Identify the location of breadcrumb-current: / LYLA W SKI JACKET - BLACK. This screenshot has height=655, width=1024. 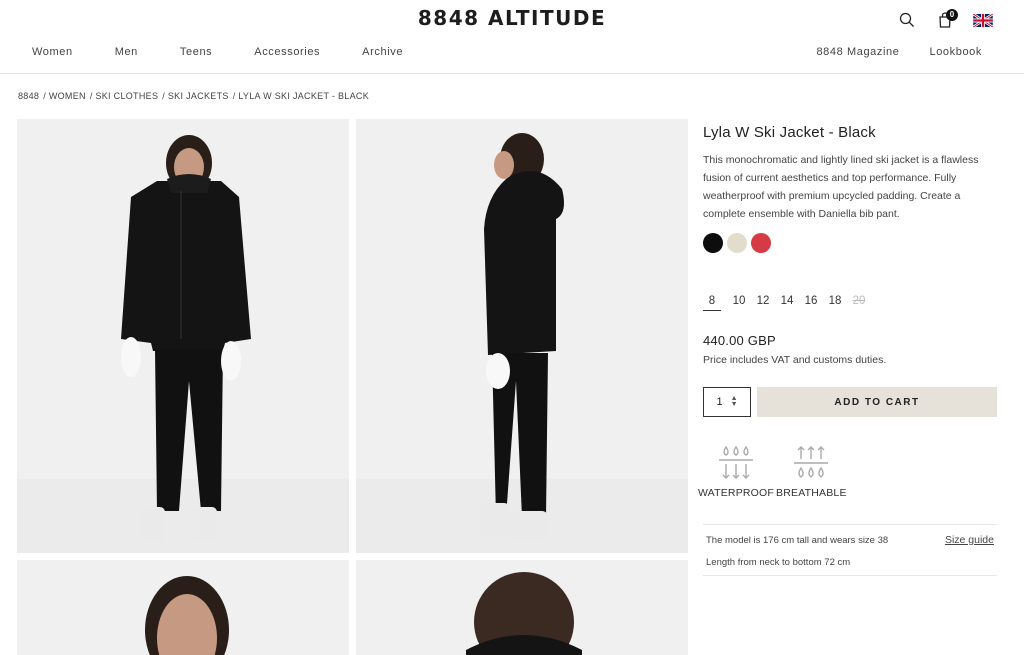
(300, 96).